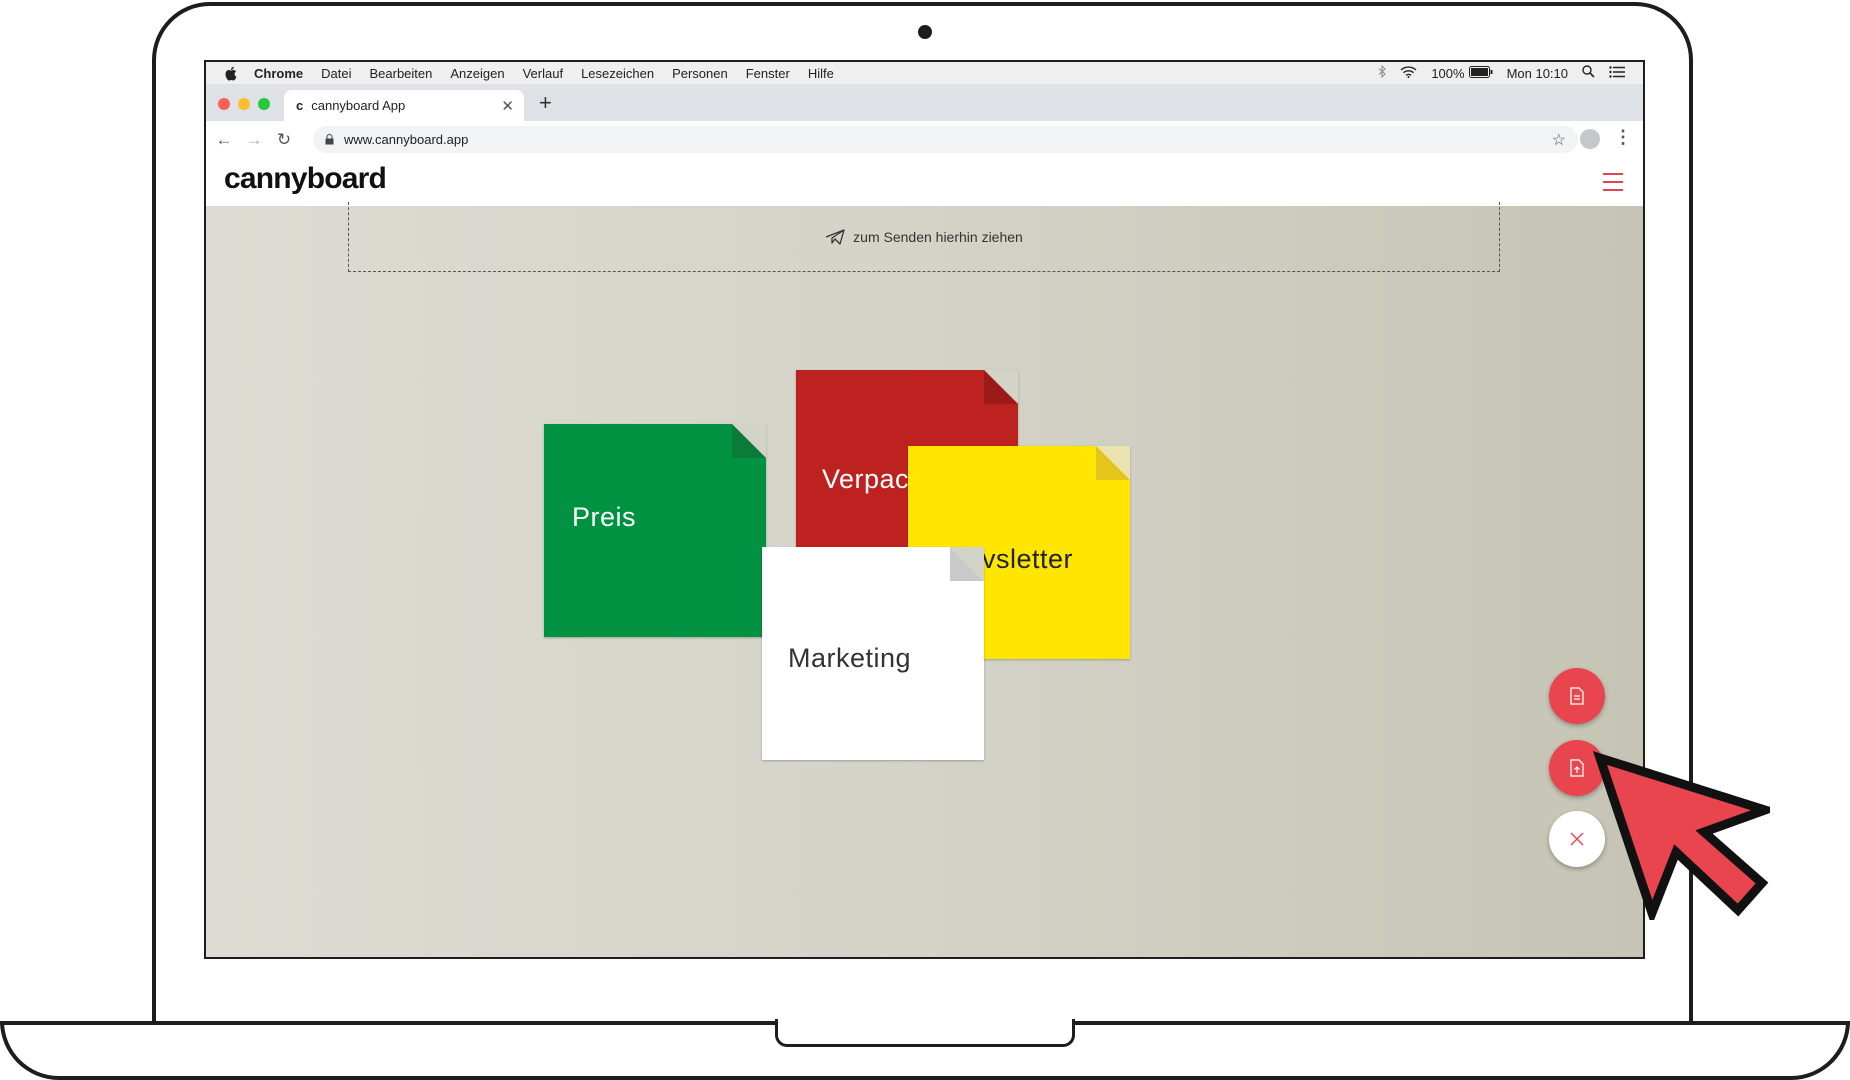  I want to click on send-dropzone: zum Senden hierhin ziehen, so click(924, 237).